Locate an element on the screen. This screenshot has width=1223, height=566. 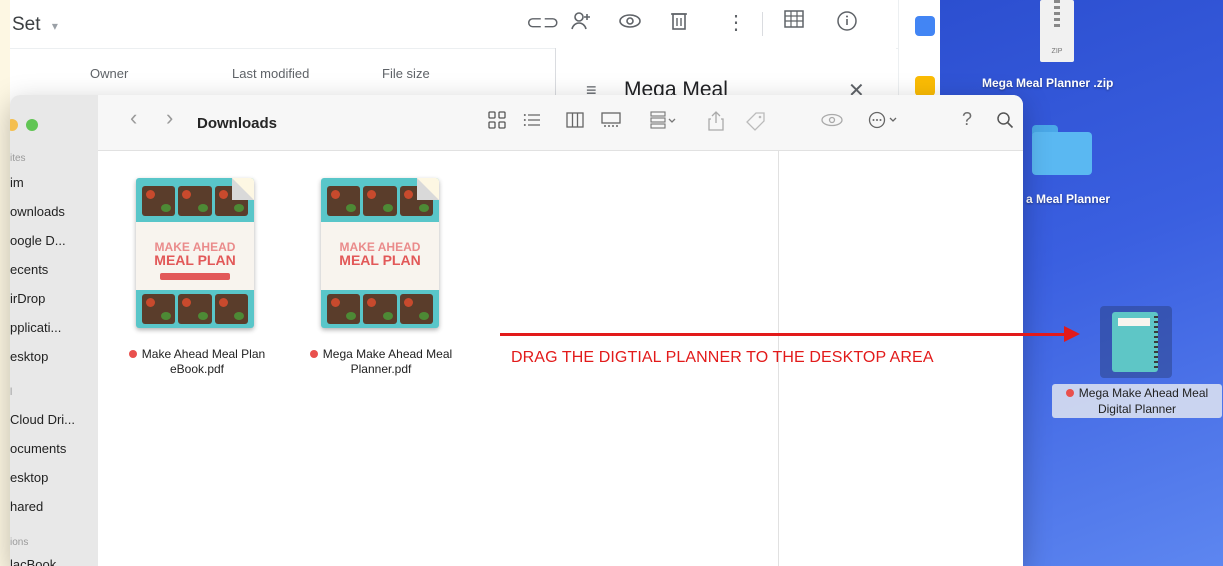
finder-title: Downloads is located at coordinates (237, 123).